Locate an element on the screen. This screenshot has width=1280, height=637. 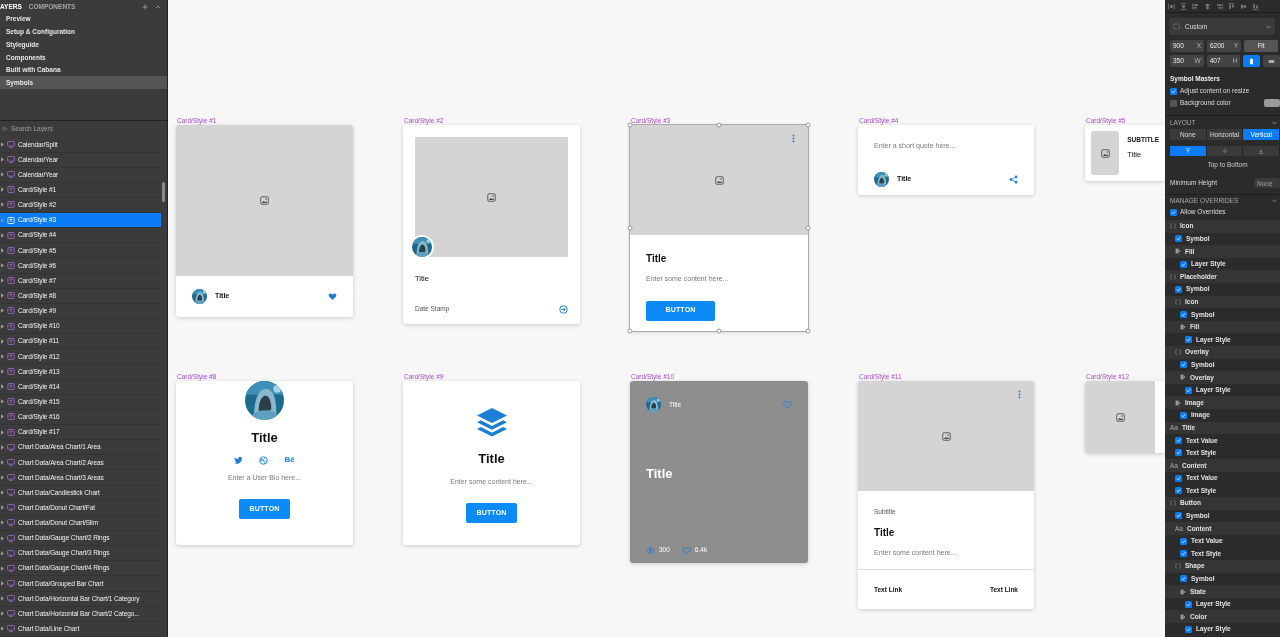
color-swatch is located at coordinates (1272, 103).